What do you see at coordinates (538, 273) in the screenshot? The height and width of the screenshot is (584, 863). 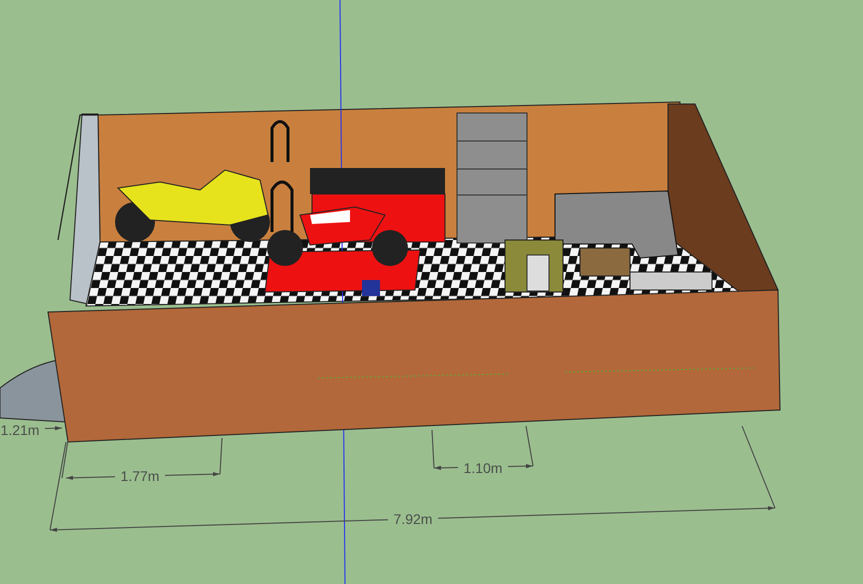 I see `engine-drawing` at bounding box center [538, 273].